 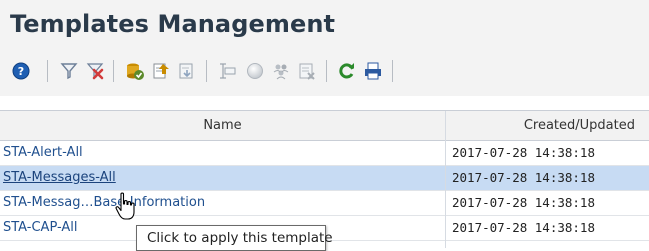 What do you see at coordinates (222, 125) in the screenshot?
I see `column-header-name: Name` at bounding box center [222, 125].